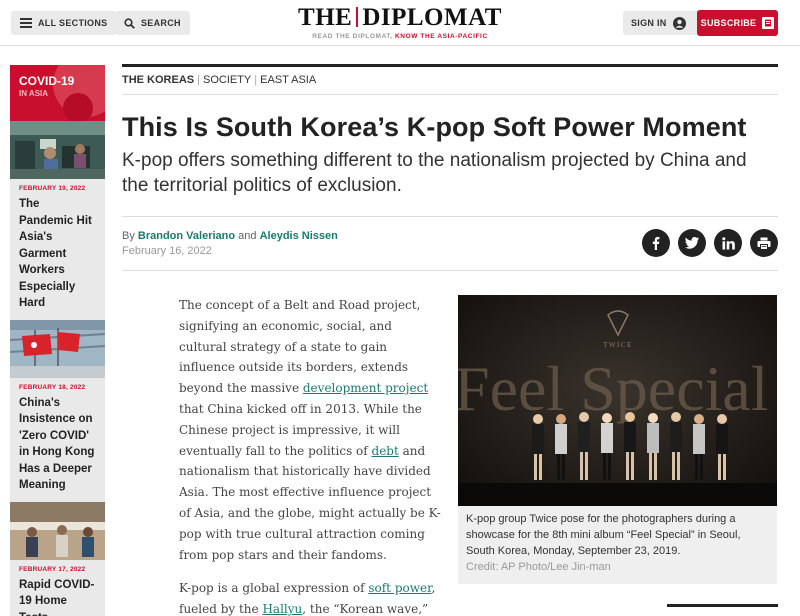  I want to click on tagline-a: READ THE DIPLOMAT,, so click(352, 36).